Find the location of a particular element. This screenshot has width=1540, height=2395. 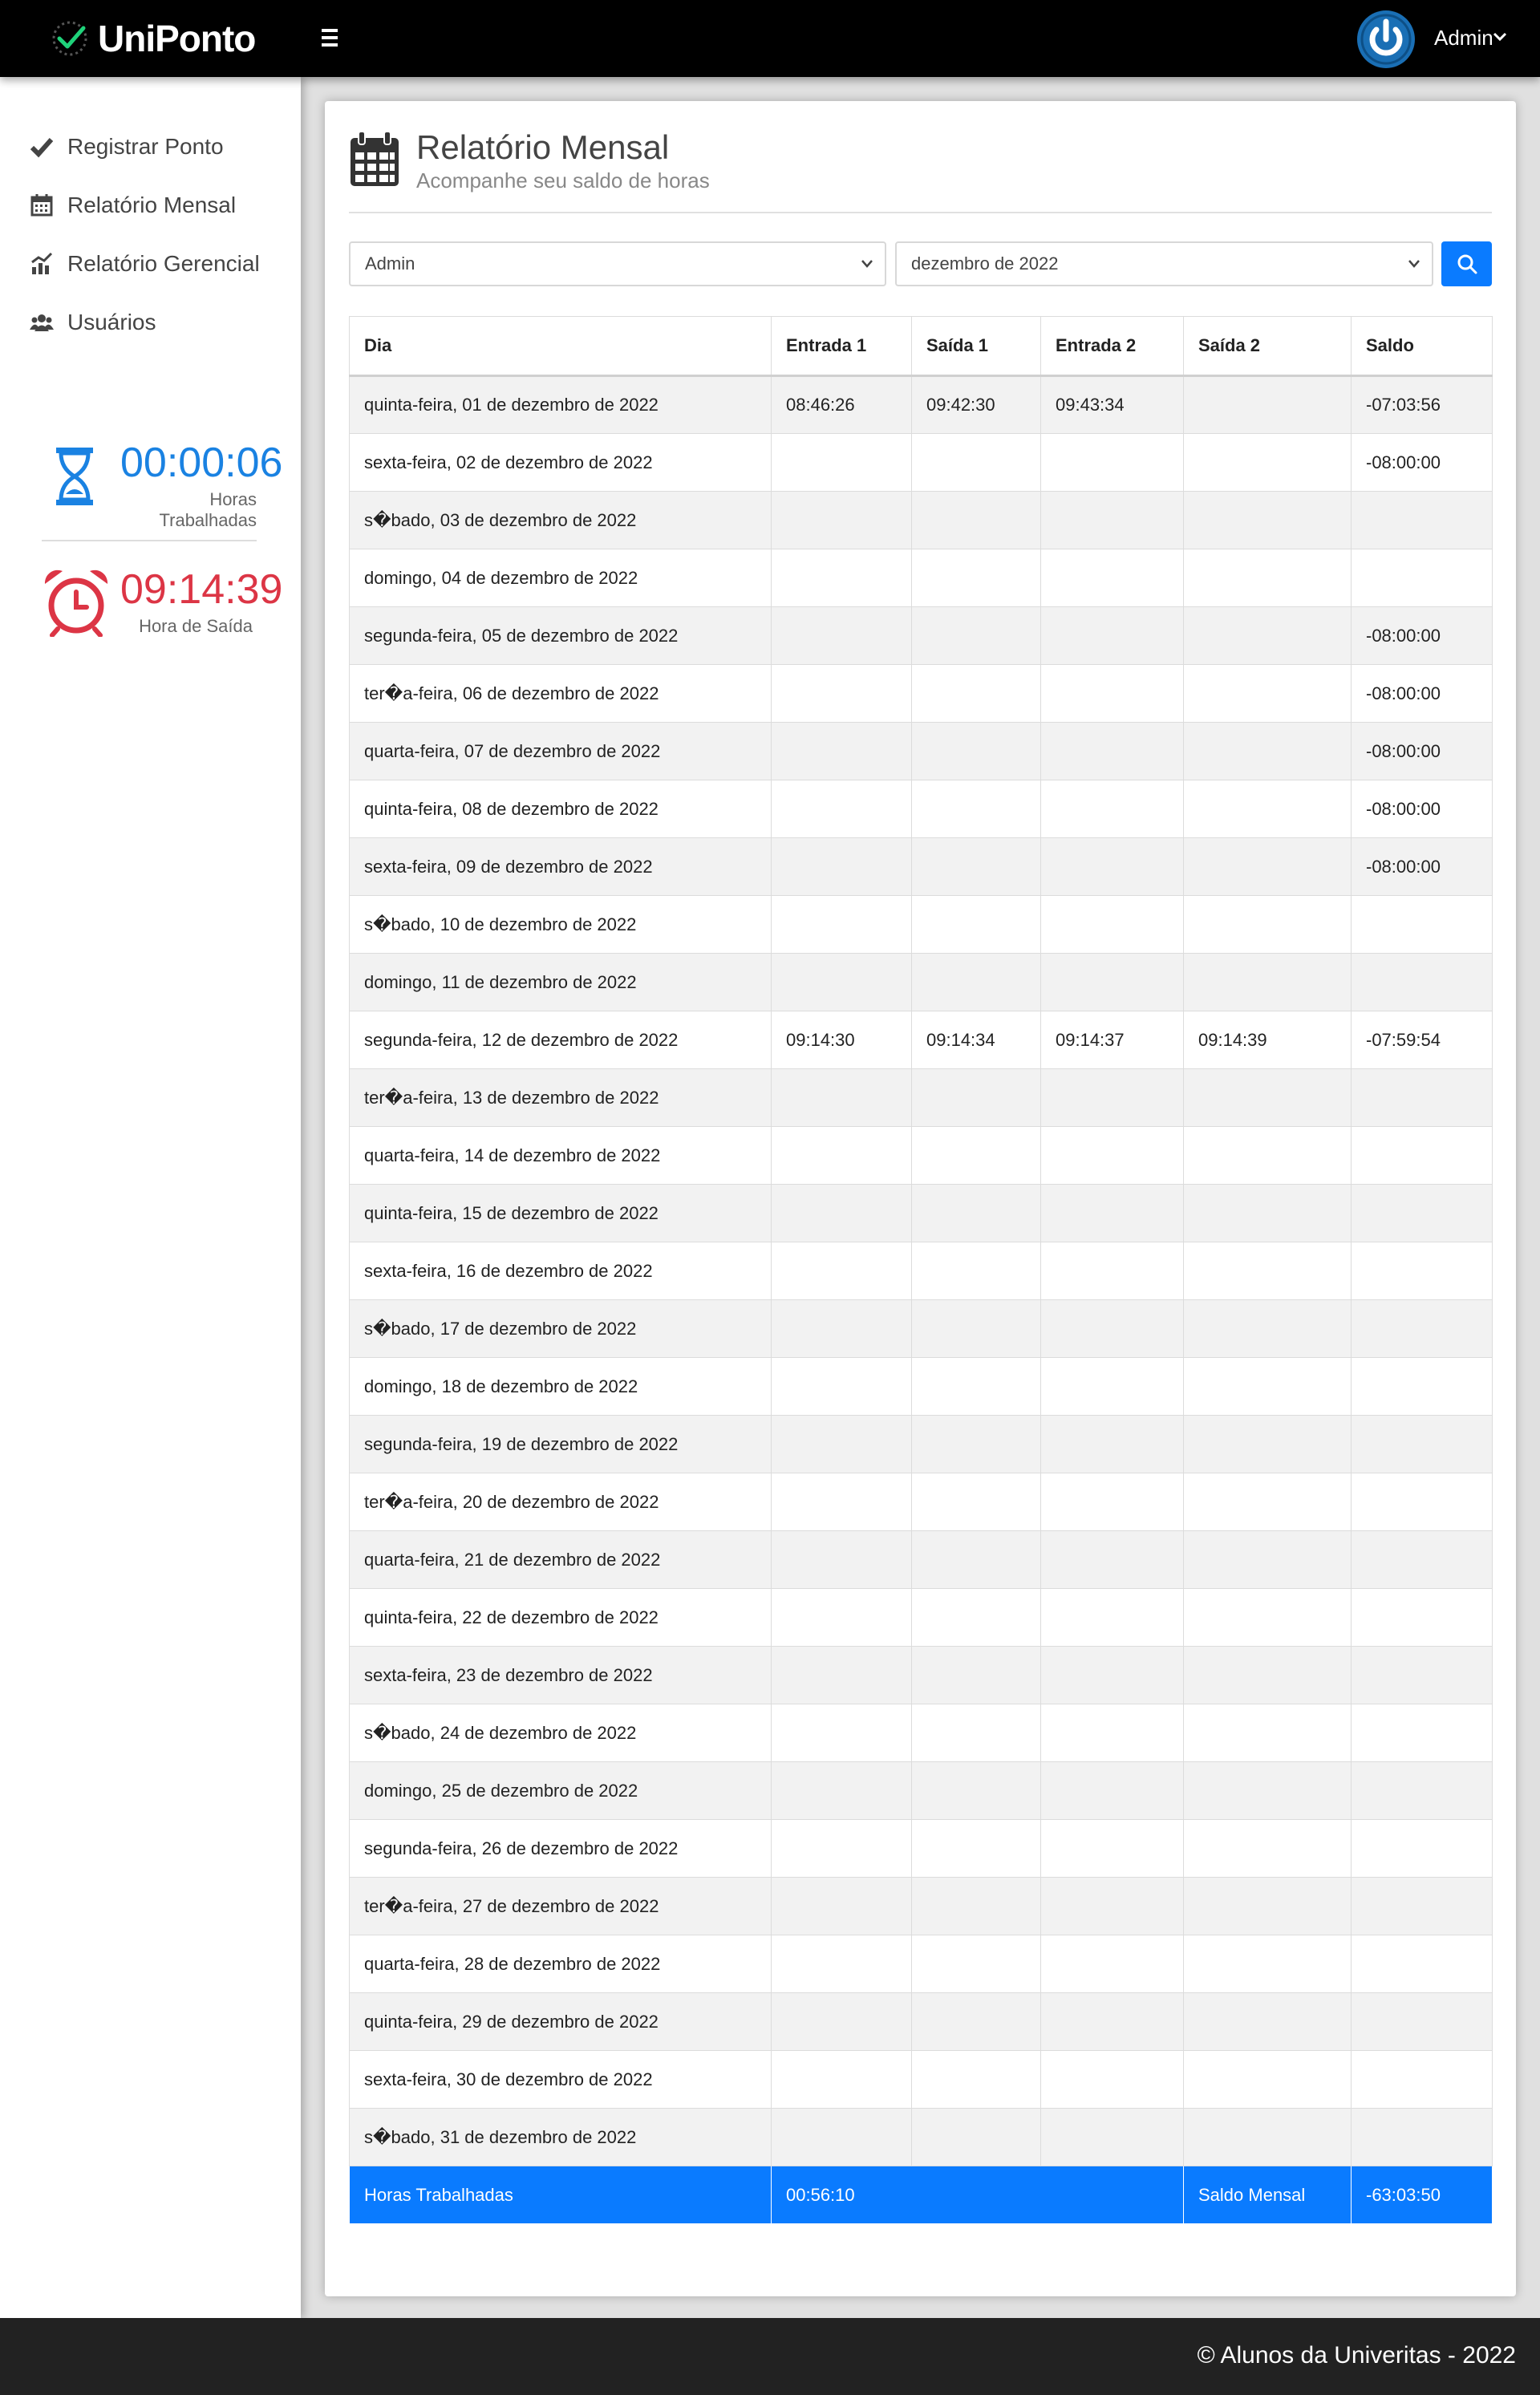

table-cell: quarta-feira, 28 de dezembro de 2022 is located at coordinates (560, 1964).